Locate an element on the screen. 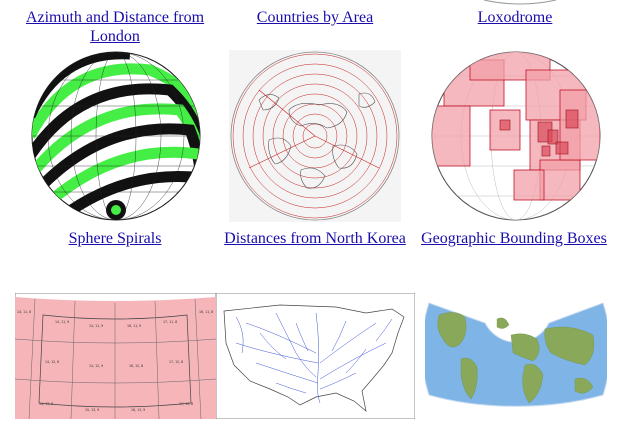  bounding-boxes-link: Geographic Bounding Boxes is located at coordinates (514, 238).